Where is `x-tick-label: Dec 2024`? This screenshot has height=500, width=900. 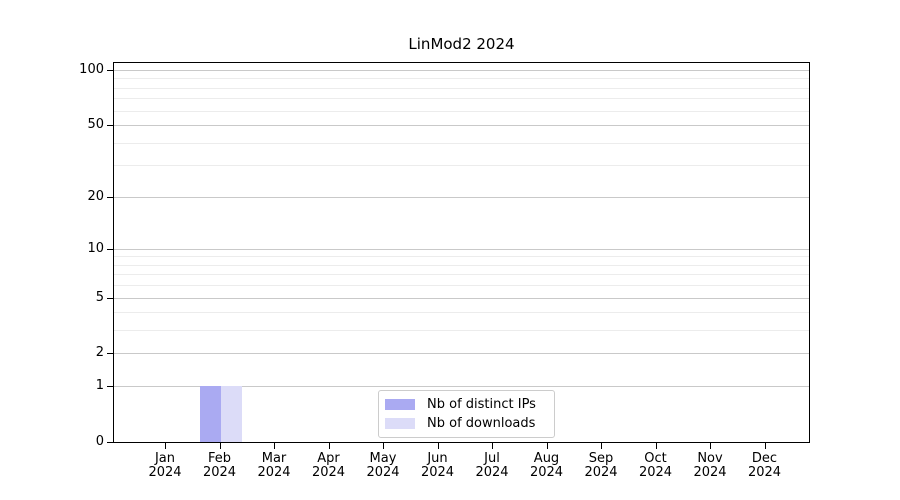 x-tick-label: Dec 2024 is located at coordinates (765, 466).